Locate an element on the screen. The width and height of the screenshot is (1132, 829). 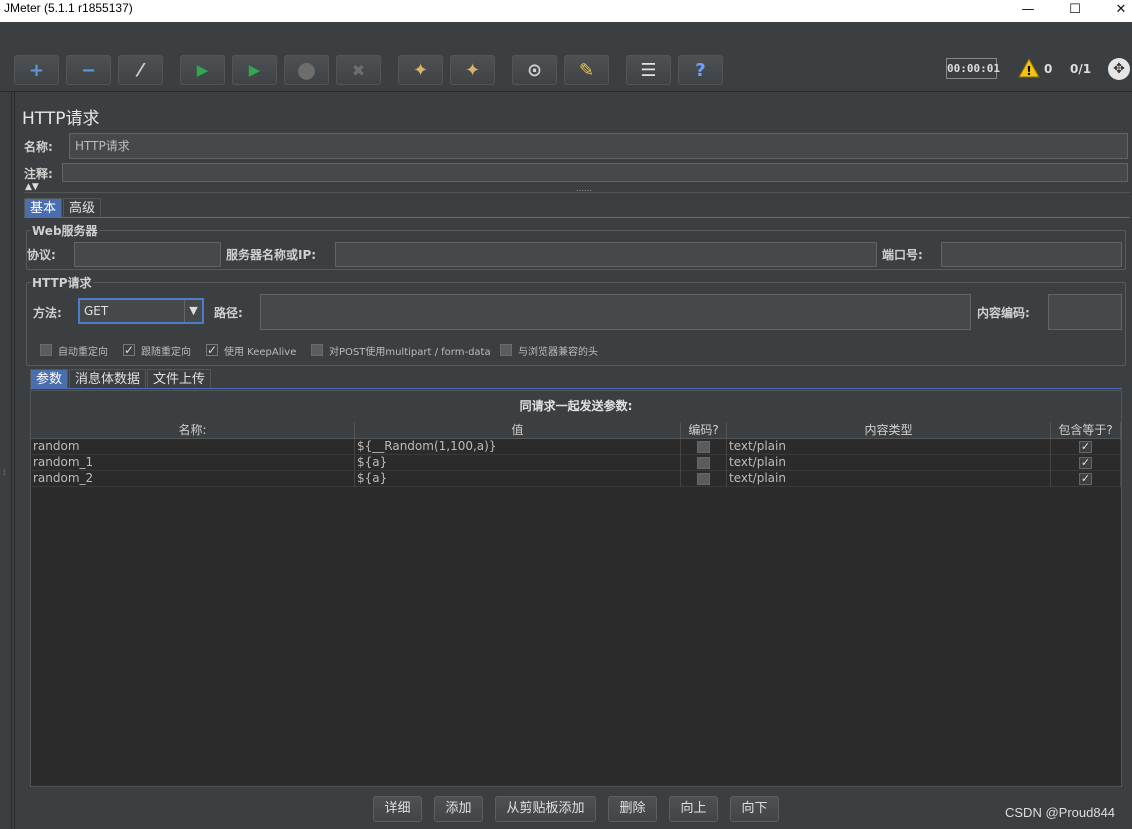
notebook-icon: ☰ is located at coordinates (648, 70).